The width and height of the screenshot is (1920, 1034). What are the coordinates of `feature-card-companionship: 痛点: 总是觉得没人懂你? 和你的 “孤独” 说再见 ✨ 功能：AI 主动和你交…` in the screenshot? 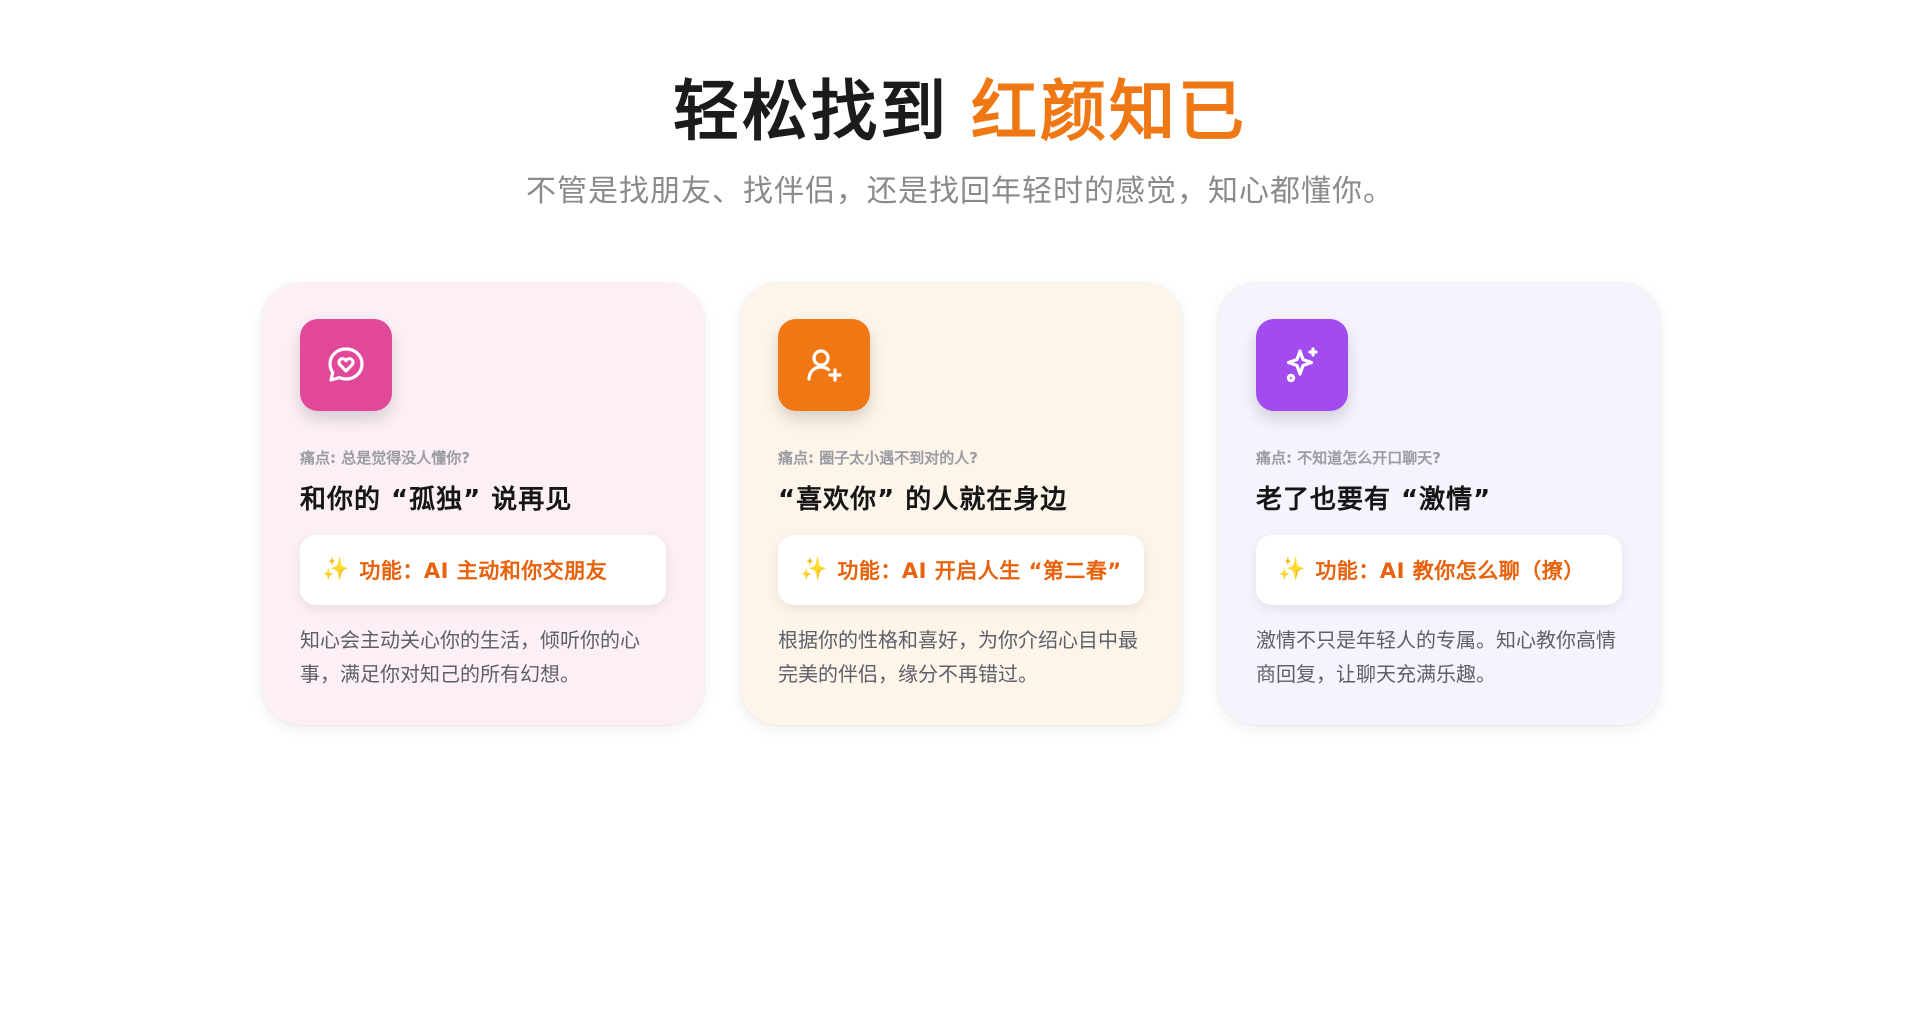 It's located at (483, 504).